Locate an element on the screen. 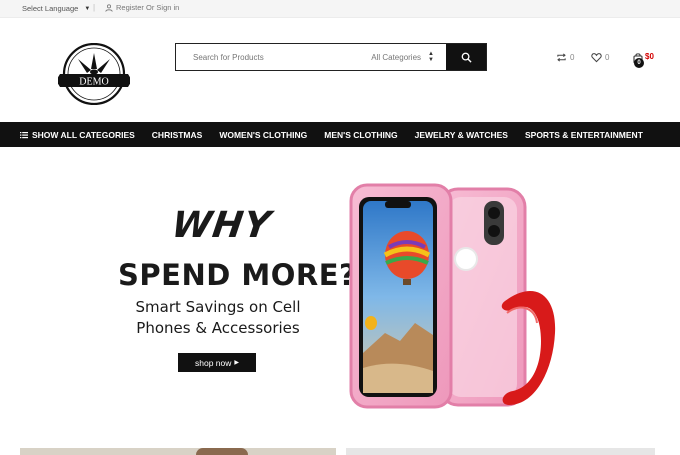  nav-sports-entertainment: SPORTS & ENTERTAINMENT is located at coordinates (584, 135).